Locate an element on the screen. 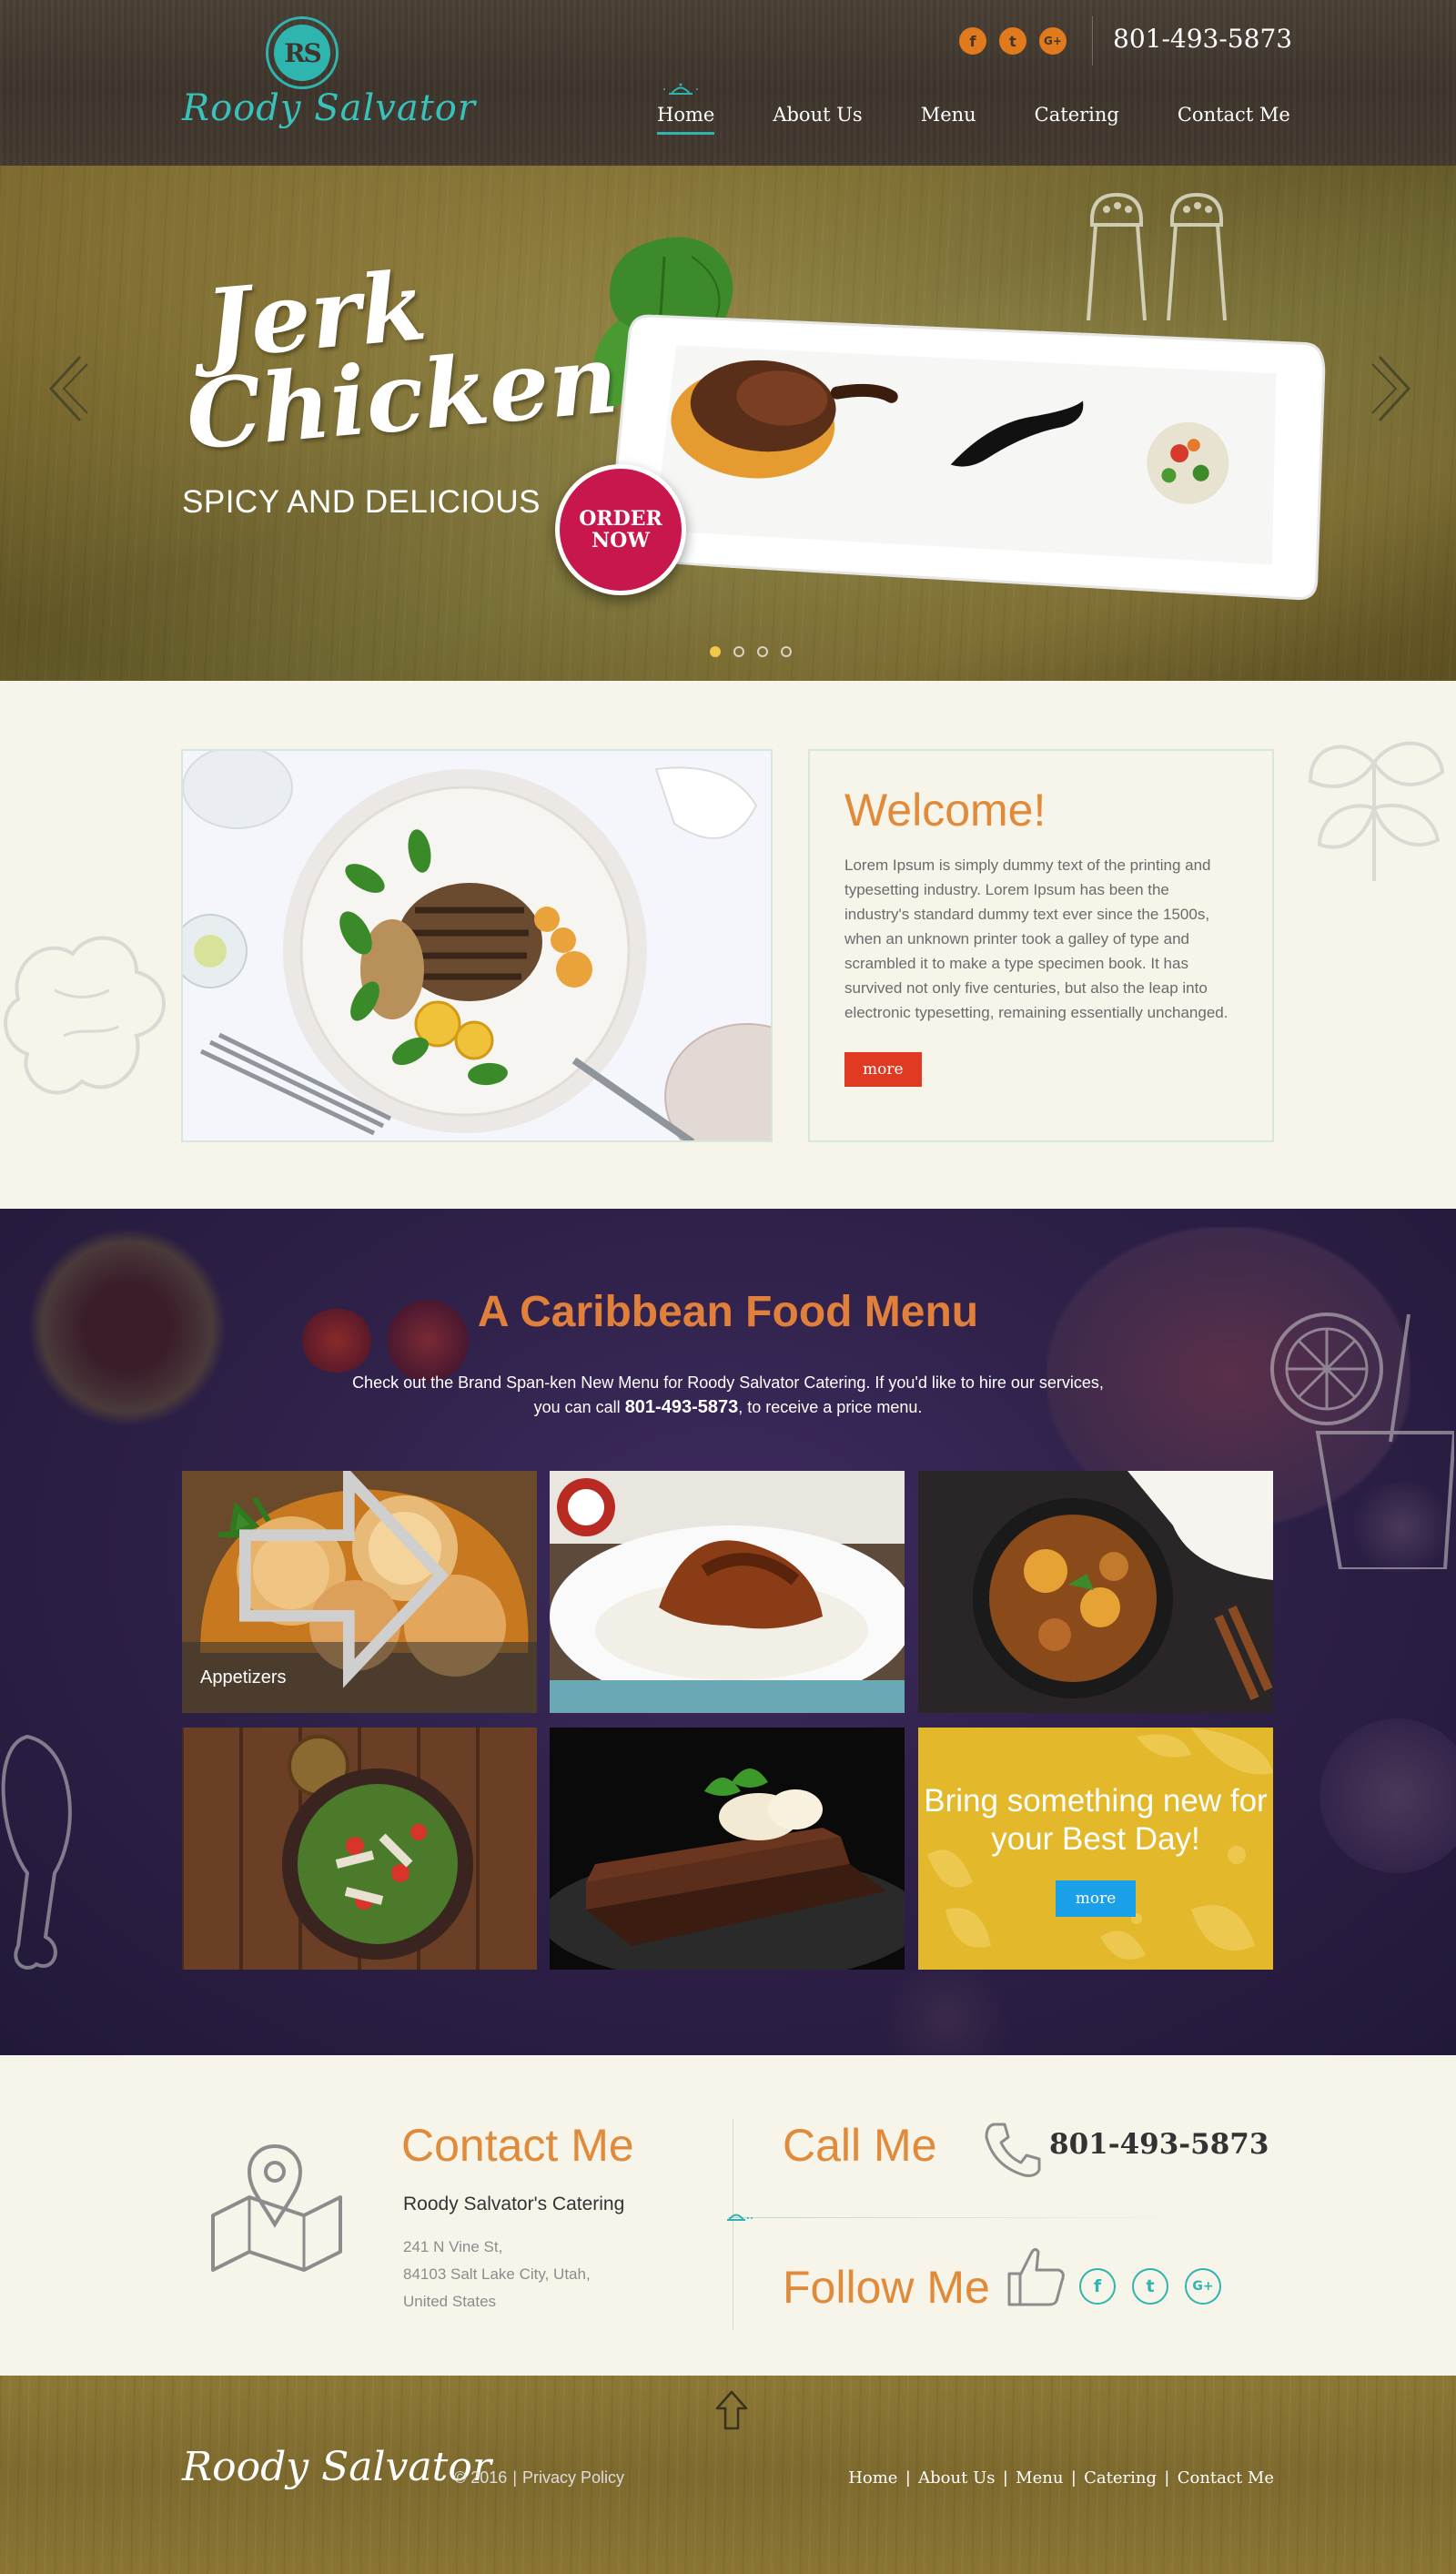 The image size is (1456, 2574). footer-nav-menu: Menu is located at coordinates (1039, 2478).